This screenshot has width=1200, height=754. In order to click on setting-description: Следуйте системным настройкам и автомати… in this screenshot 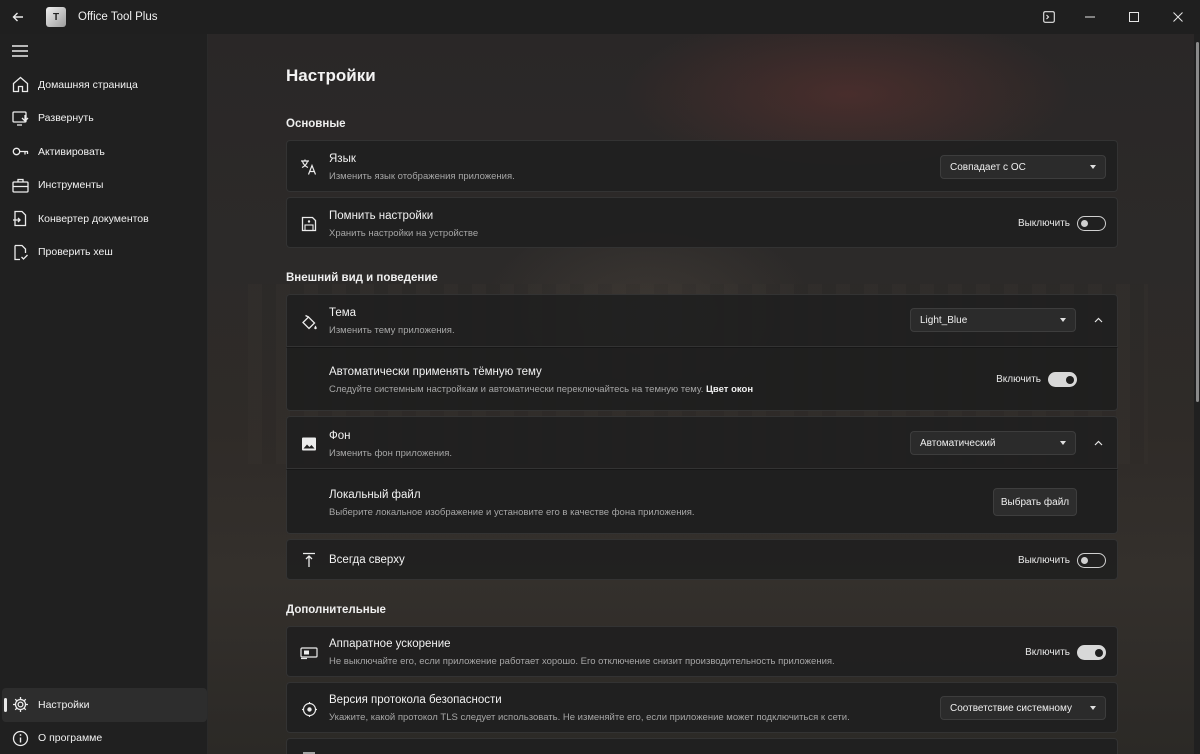, I will do `click(541, 389)`.